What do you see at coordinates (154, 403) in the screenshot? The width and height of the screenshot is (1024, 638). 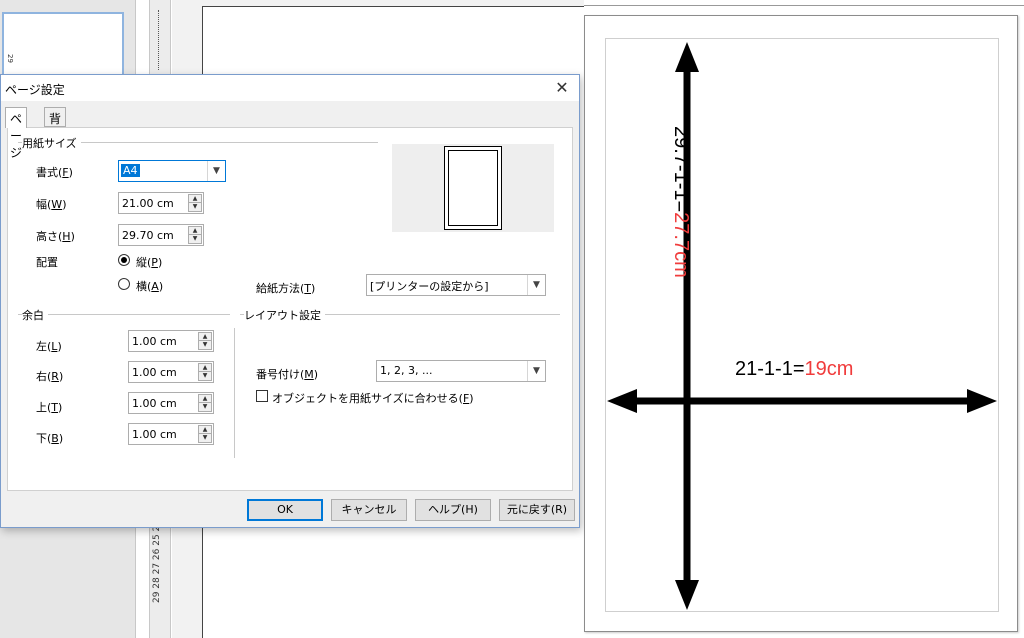 I see `margin-top-value: 1.00 cm` at bounding box center [154, 403].